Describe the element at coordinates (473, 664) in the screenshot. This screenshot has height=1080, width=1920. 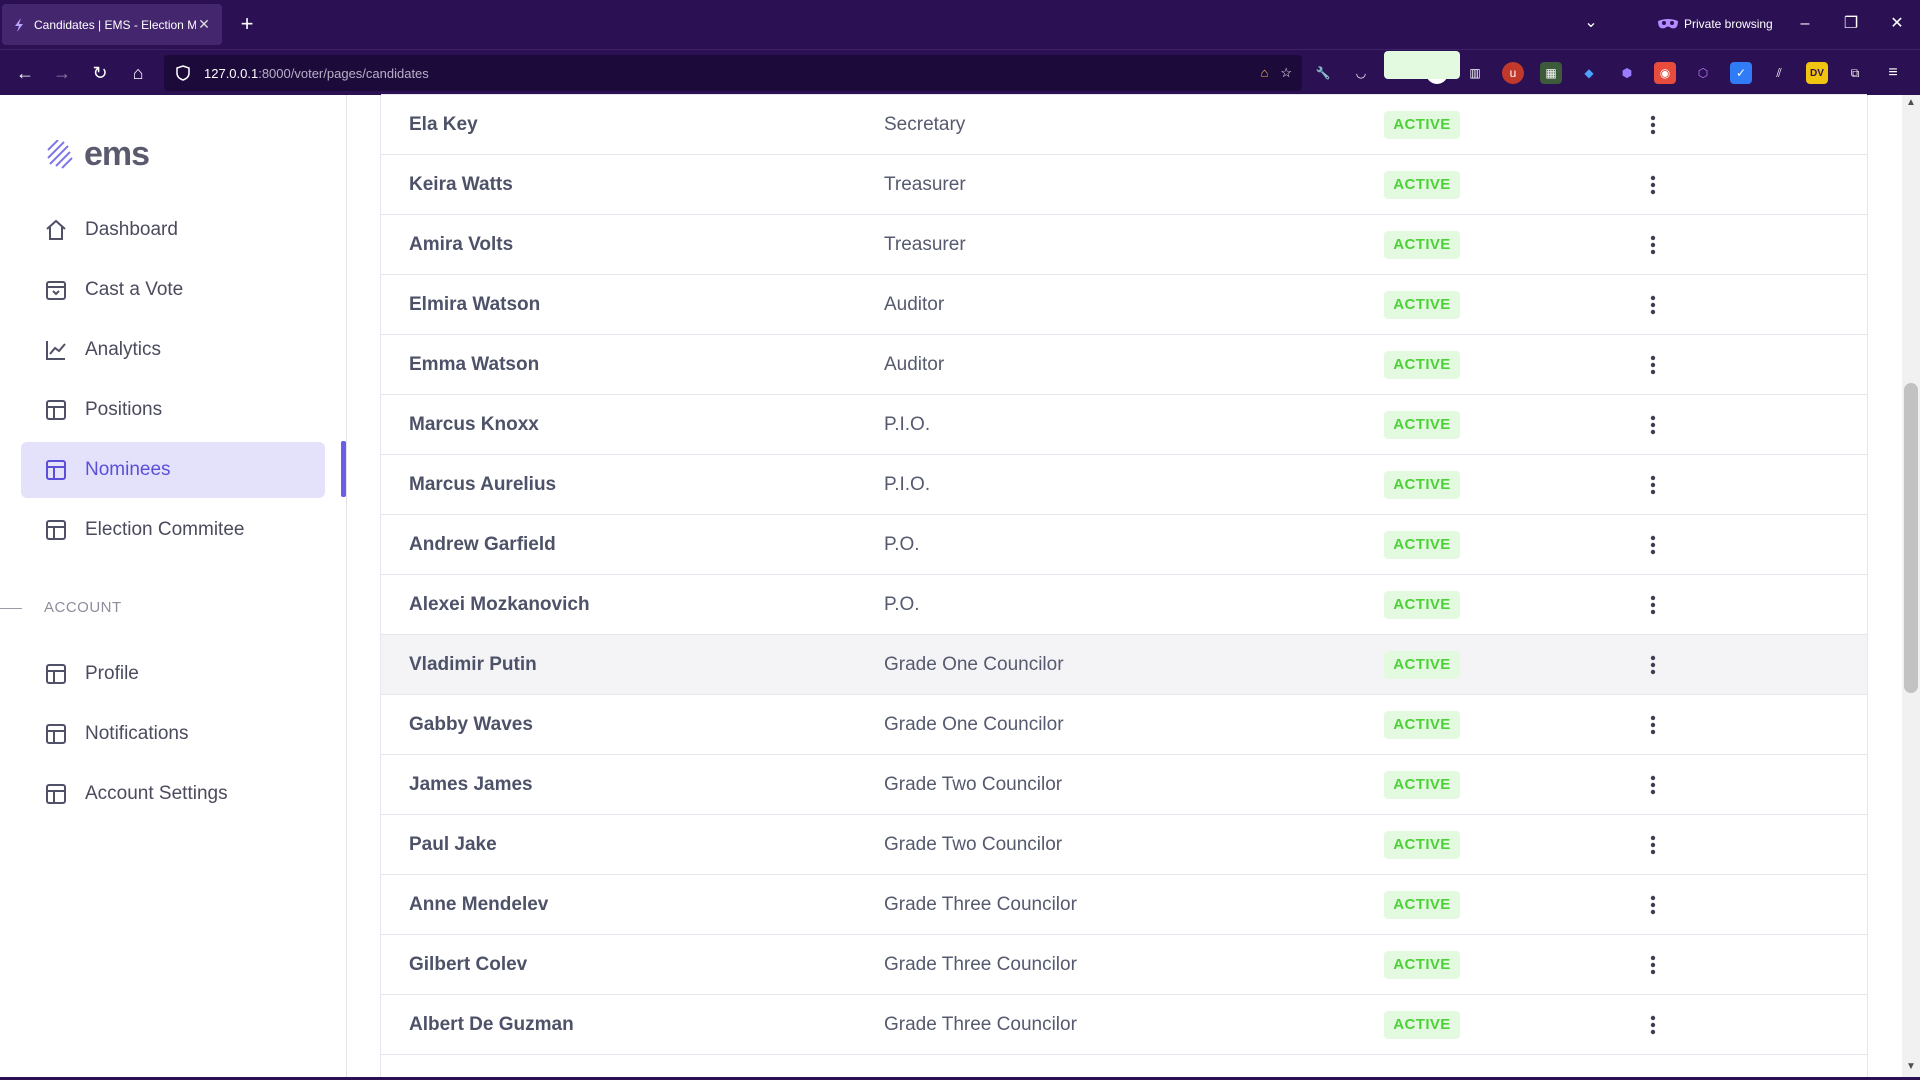
I see `candidate-name: Vladimir Putin` at that location.